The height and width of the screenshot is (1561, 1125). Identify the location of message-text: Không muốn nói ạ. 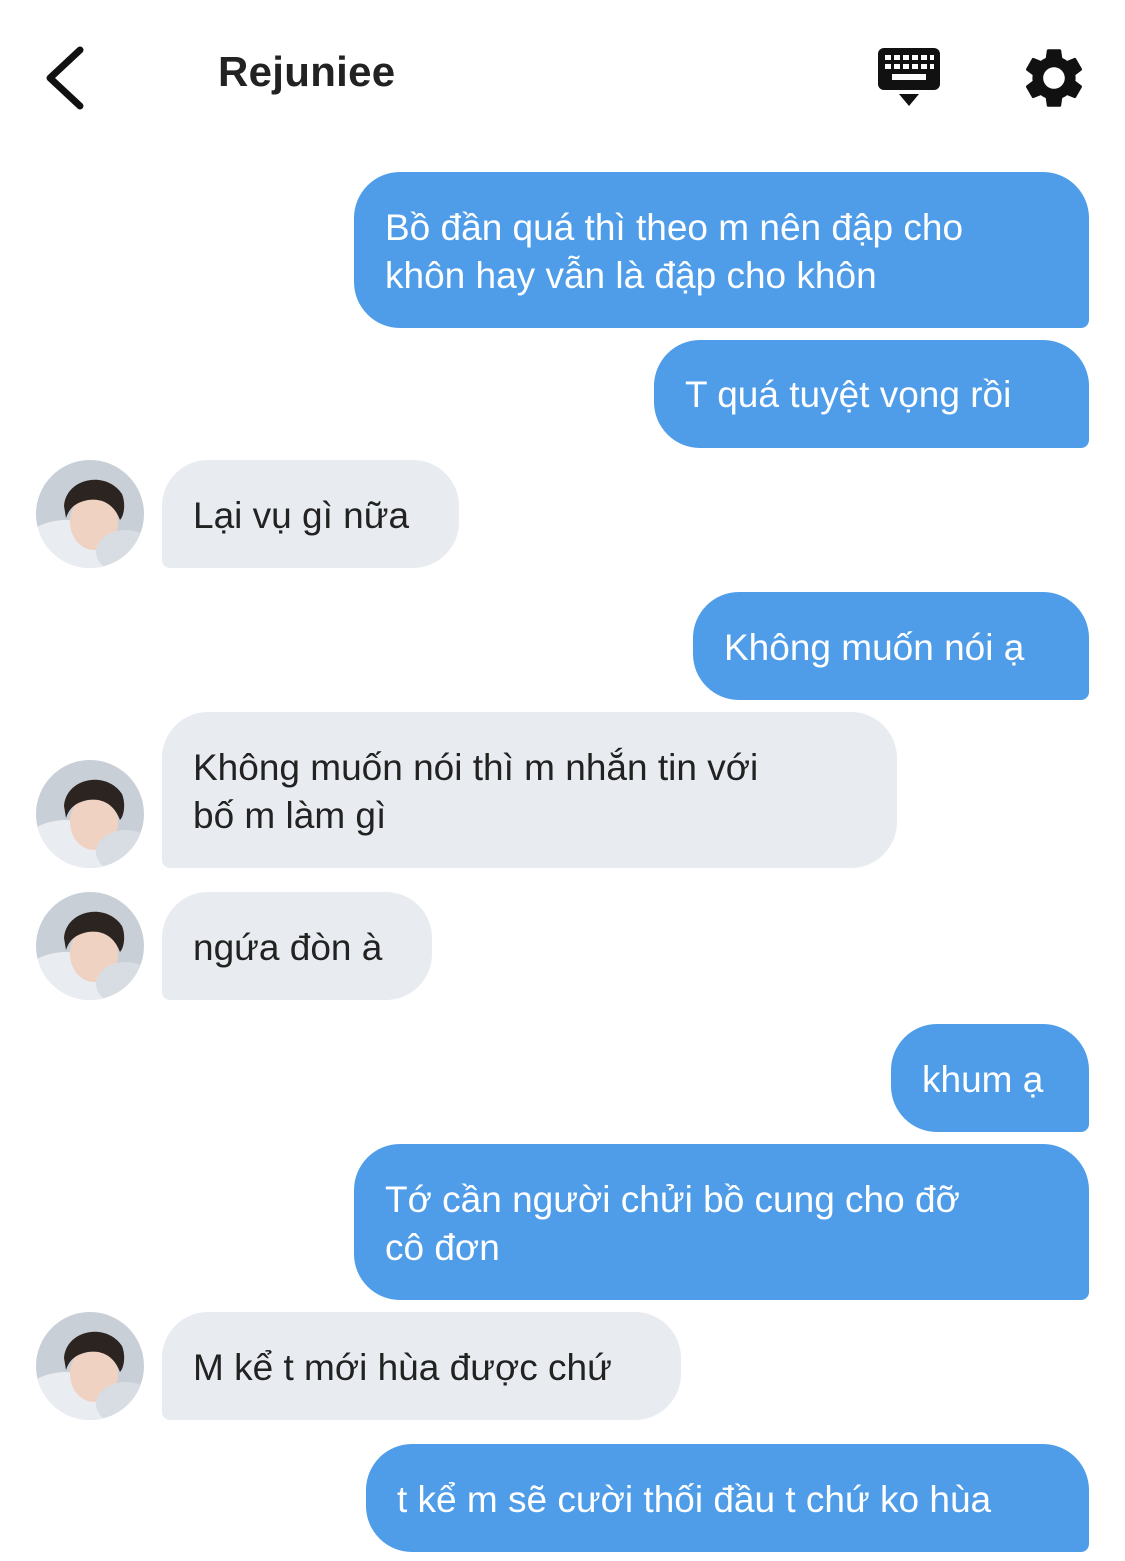
(874, 647).